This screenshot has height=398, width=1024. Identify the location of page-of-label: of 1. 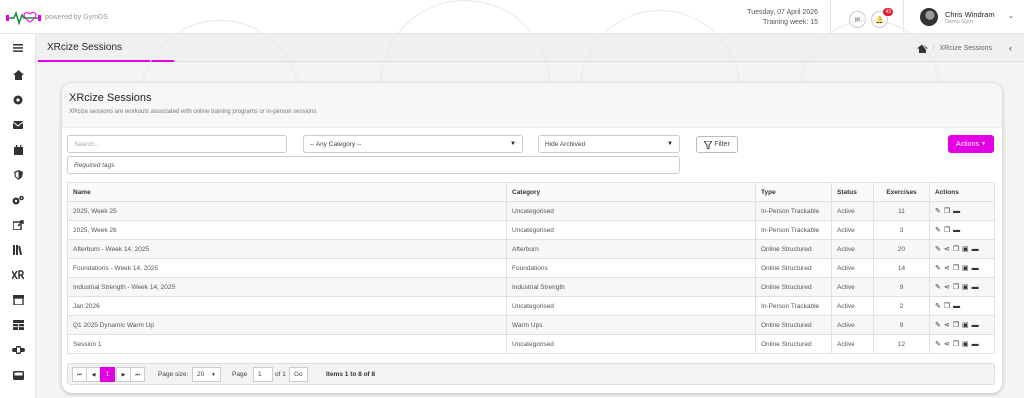
(280, 374).